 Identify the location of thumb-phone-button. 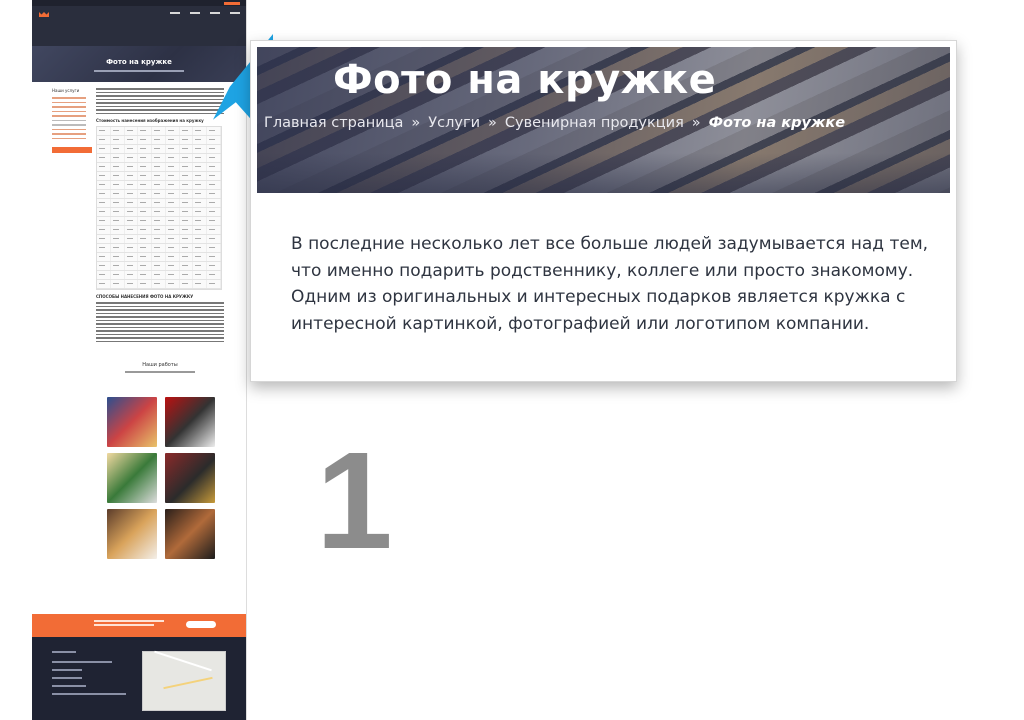
(232, 3).